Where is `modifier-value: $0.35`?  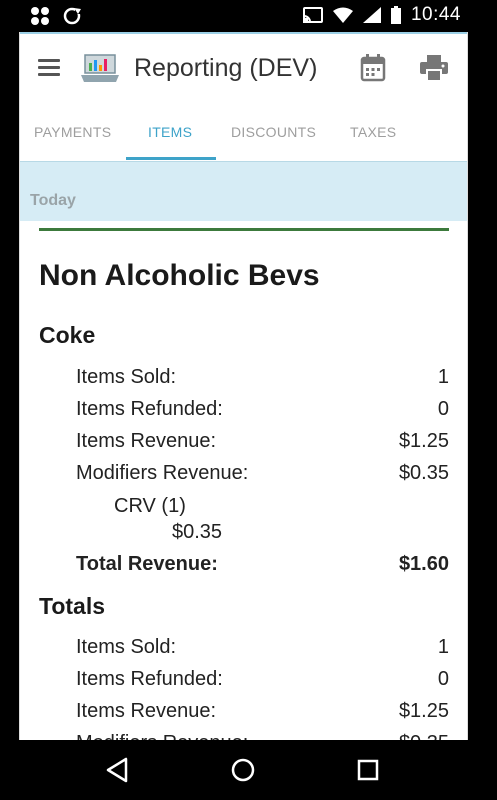 modifier-value: $0.35 is located at coordinates (197, 532).